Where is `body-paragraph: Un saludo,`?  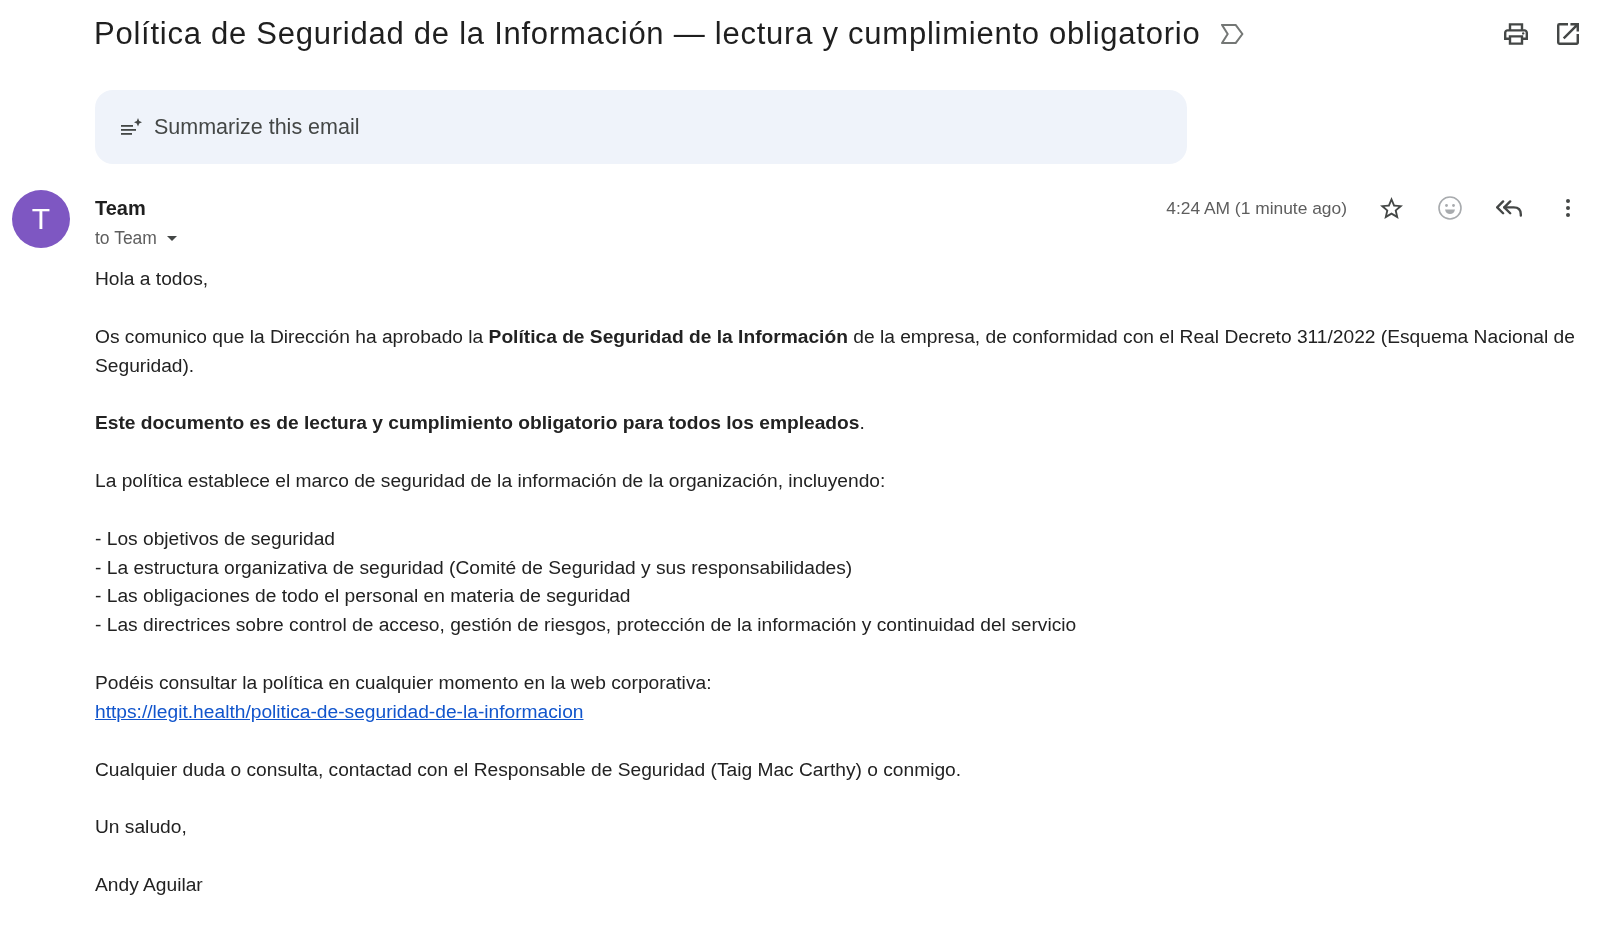 body-paragraph: Un saludo, is located at coordinates (141, 827).